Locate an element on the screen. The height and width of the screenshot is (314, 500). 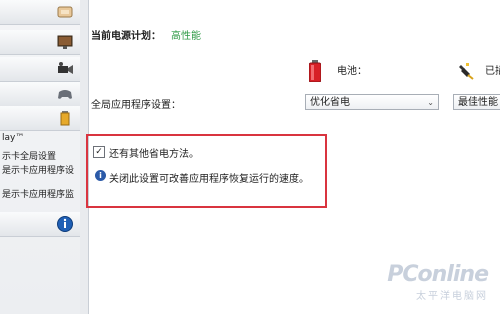
other-power-saving-checkbox: ✓ is located at coordinates (99, 152).